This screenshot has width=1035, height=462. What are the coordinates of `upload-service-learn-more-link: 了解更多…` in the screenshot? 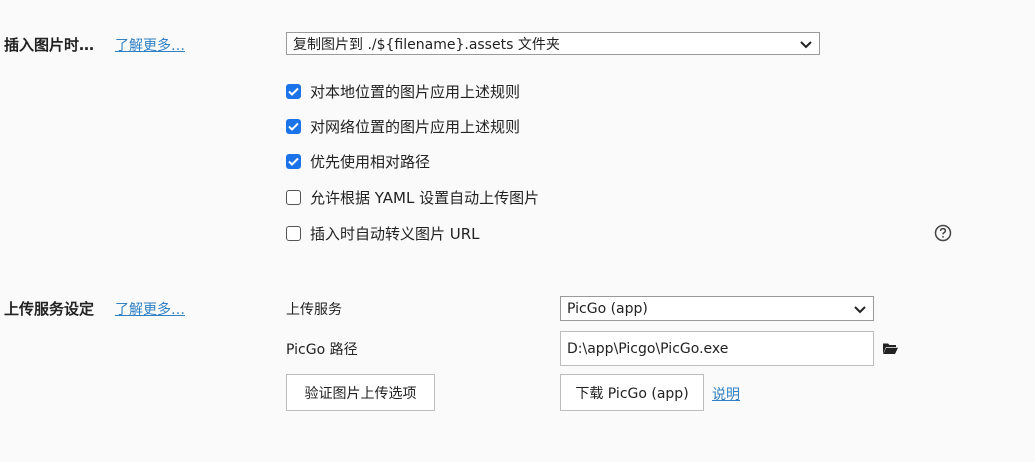 It's located at (150, 309).